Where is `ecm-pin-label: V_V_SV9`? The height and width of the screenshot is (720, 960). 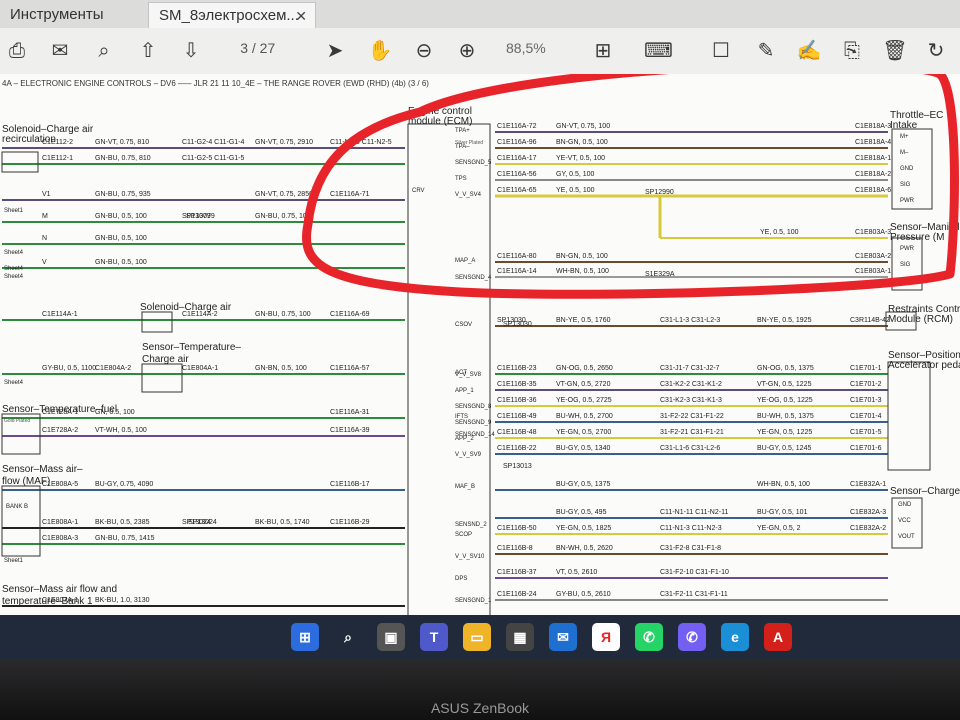
ecm-pin-label: V_V_SV9 is located at coordinates (468, 455).